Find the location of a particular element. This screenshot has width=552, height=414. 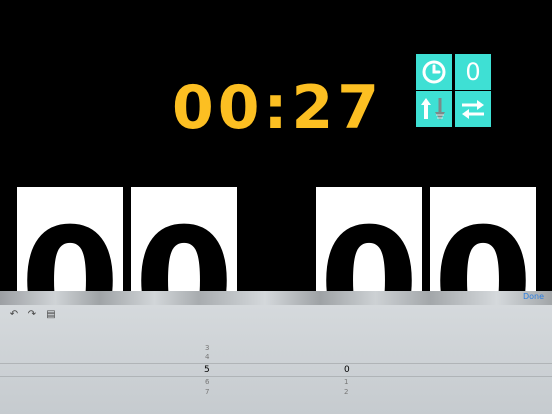

swap-arrows-icon is located at coordinates (473, 109).